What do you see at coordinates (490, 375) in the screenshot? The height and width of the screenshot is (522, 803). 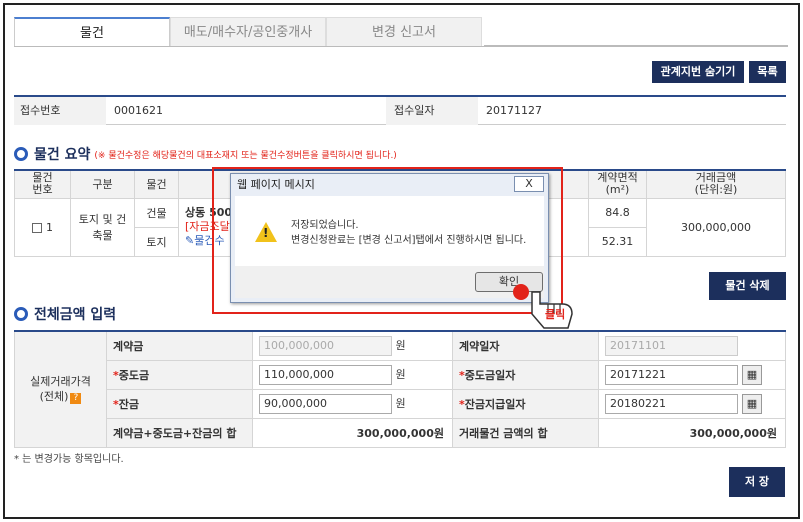 I see `middle-date-label-text: 중도금일자` at bounding box center [490, 375].